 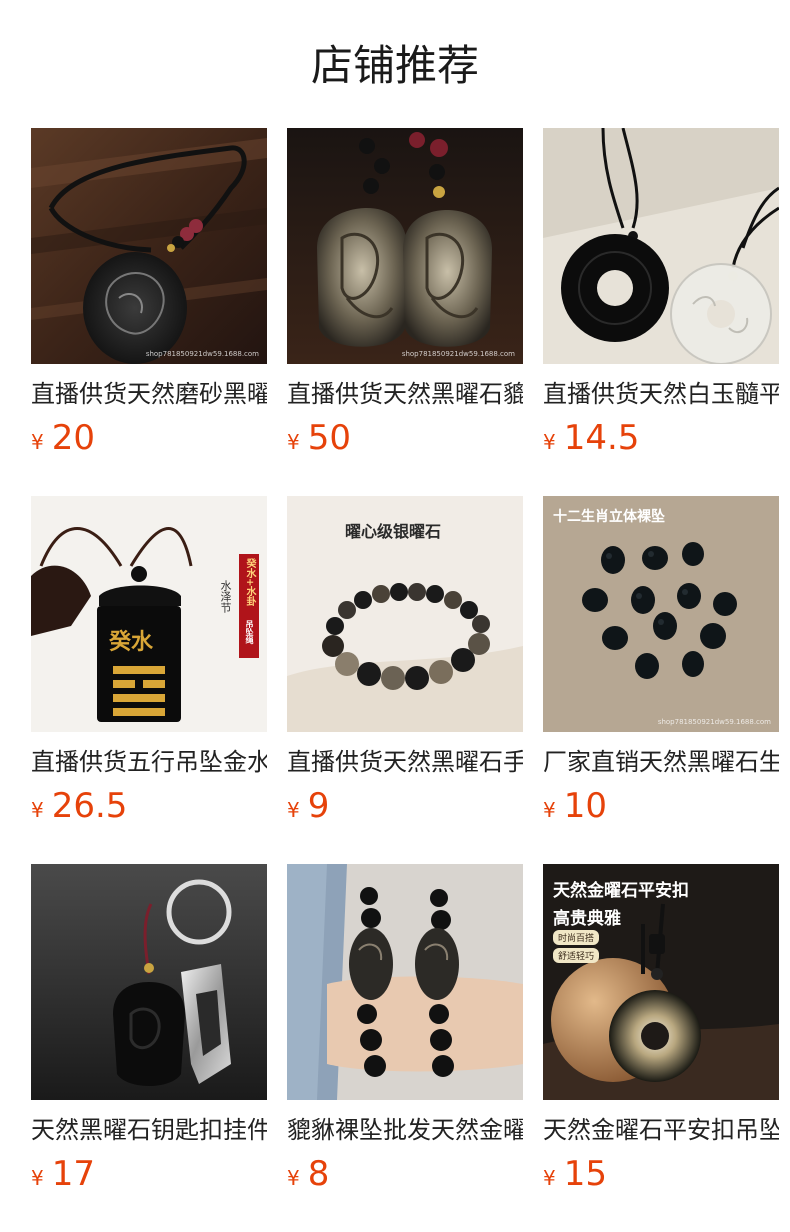 I want to click on pendant-inscription: 癸水, so click(x=131, y=642).